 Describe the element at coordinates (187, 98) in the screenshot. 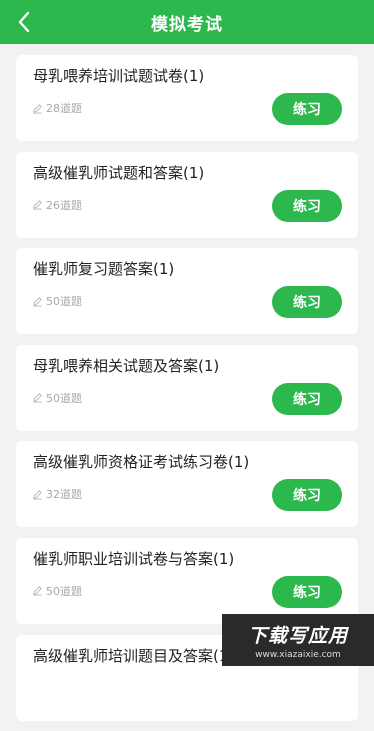

I see `exam-card: 母乳喂养培训试题试卷(1) 28道题 练习` at that location.